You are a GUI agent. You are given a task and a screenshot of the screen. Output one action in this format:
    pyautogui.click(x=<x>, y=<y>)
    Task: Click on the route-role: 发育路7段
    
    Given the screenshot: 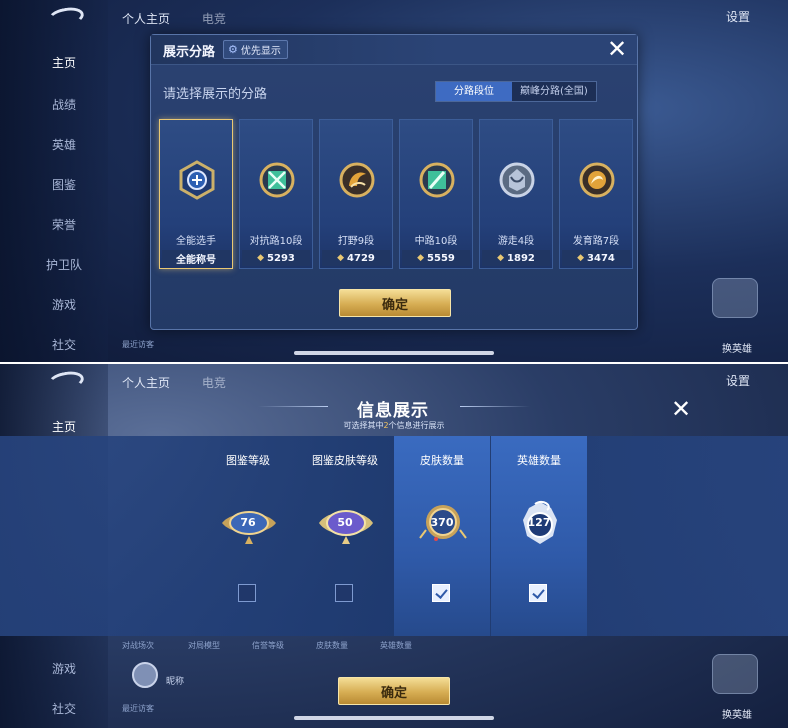 What is the action you would take?
    pyautogui.click(x=596, y=241)
    